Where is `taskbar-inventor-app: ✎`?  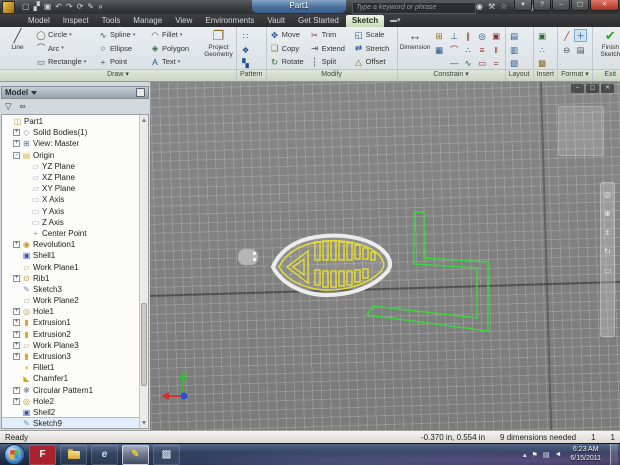
taskbar-inventor-app: ✎ is located at coordinates (135, 454).